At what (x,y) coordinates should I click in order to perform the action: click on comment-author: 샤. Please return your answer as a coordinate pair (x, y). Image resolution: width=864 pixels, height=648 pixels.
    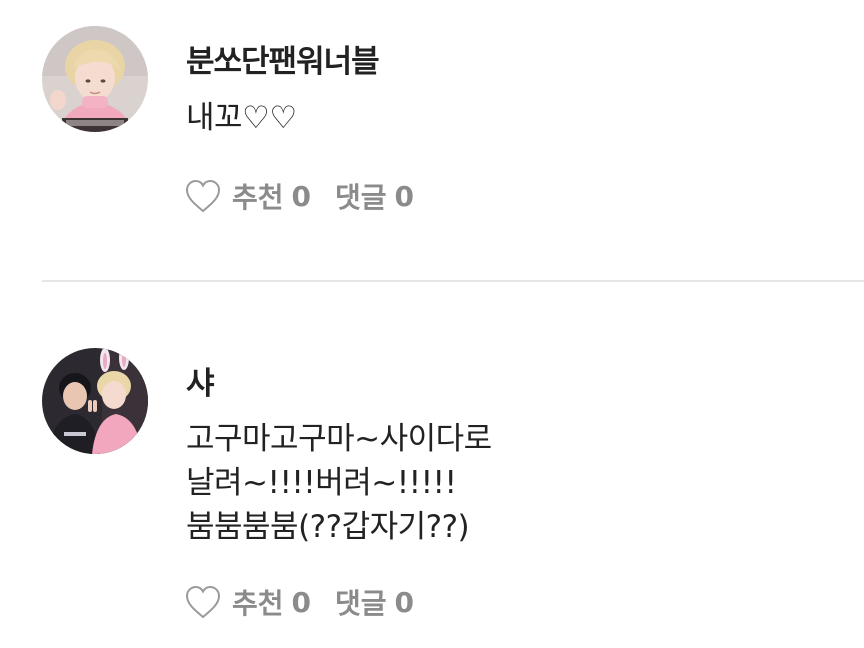
    Looking at the image, I should click on (200, 380).